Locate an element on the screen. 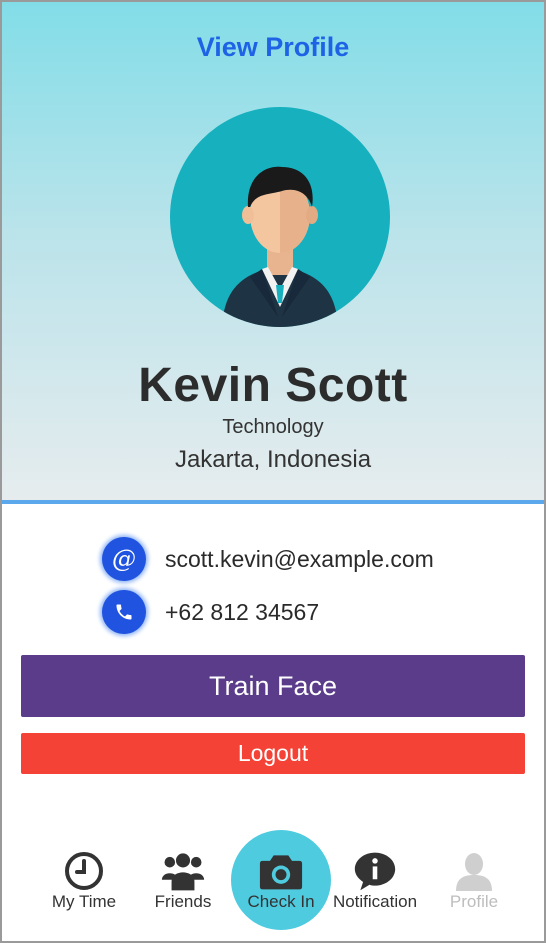  nav-item-profile: Profile is located at coordinates (474, 881).